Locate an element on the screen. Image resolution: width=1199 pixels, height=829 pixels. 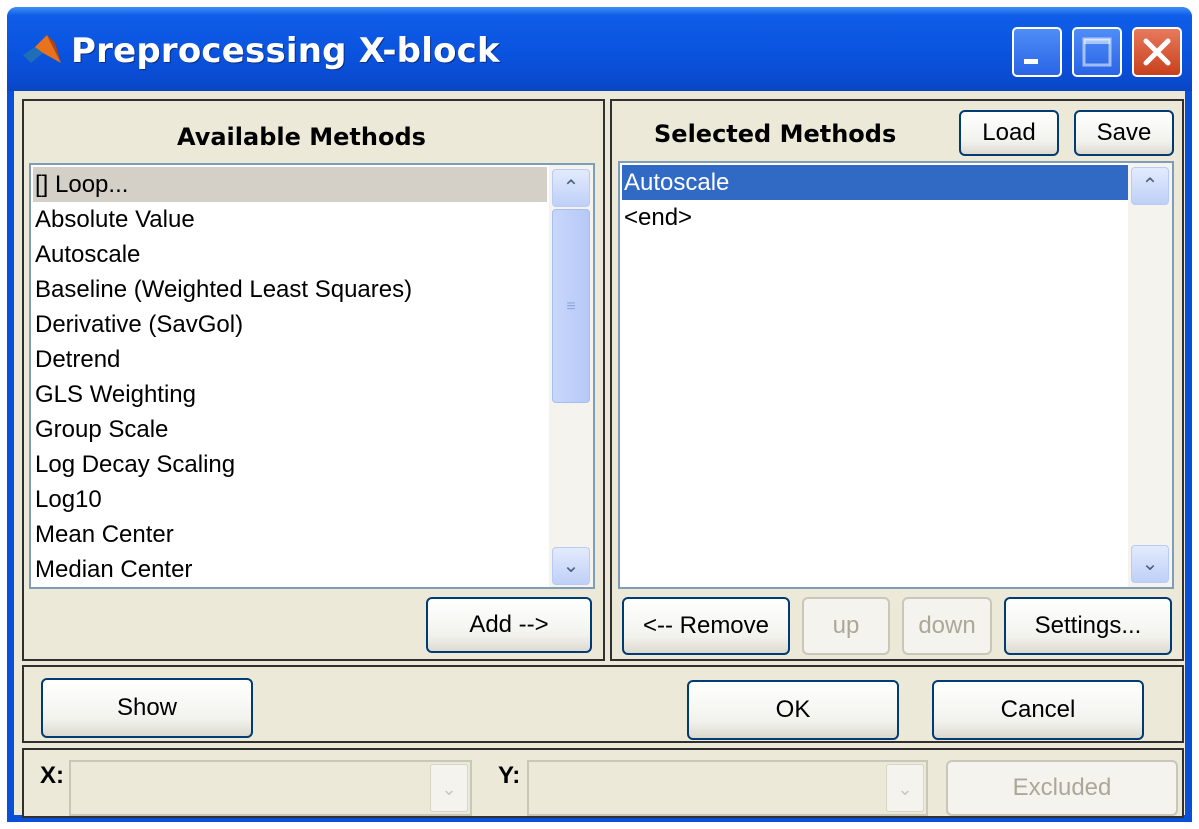
list-item: Group Scale is located at coordinates (100, 429).